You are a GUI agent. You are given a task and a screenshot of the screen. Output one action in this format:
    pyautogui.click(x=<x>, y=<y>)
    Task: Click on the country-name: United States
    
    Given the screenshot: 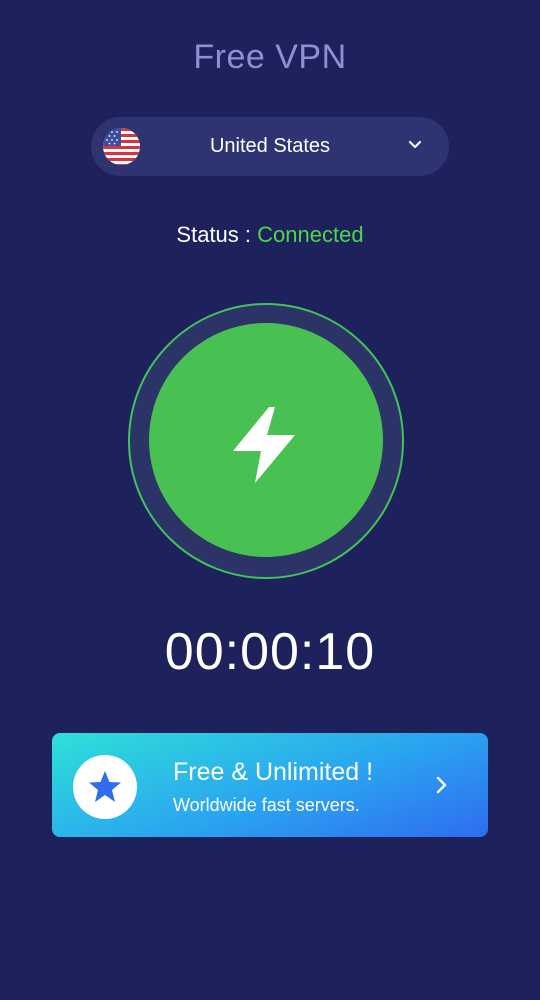 What is the action you would take?
    pyautogui.click(x=270, y=146)
    